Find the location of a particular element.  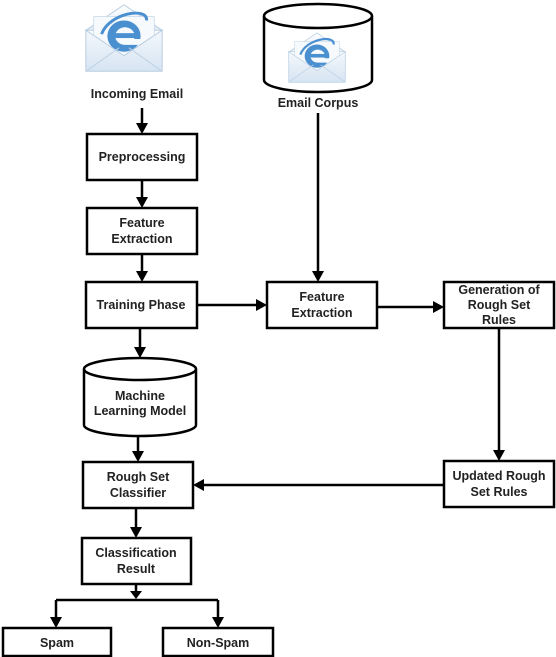

generation-rules-line3: Rules is located at coordinates (499, 320).